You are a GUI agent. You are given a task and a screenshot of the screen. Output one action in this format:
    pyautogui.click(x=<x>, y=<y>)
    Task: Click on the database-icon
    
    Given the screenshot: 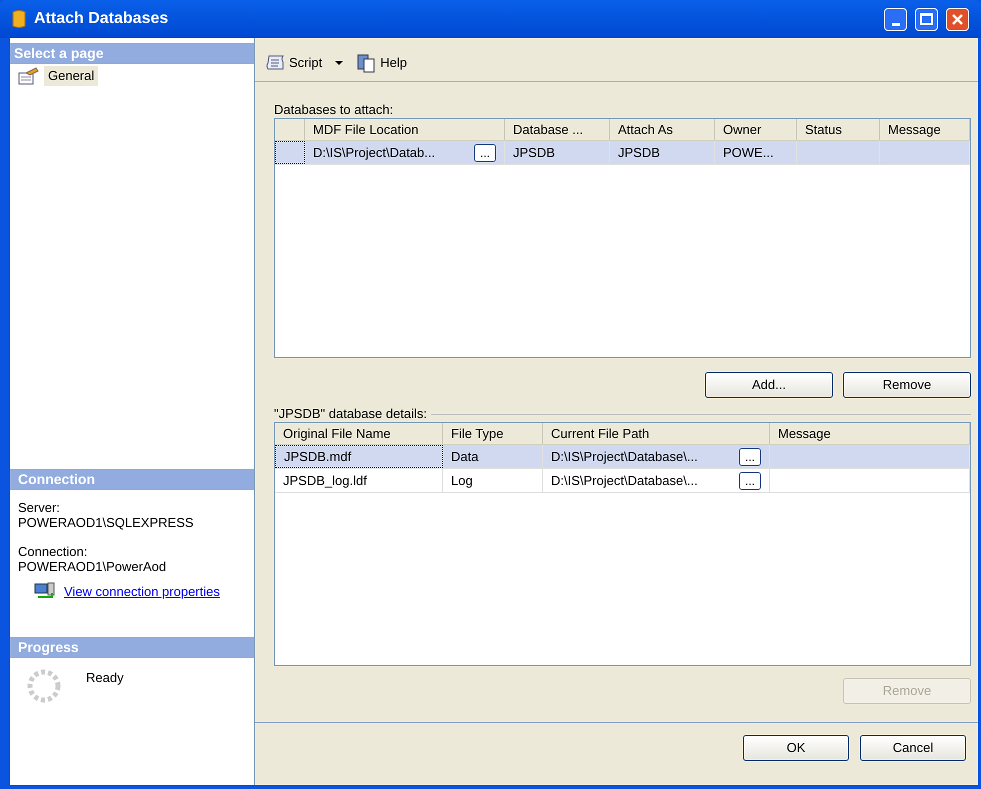 What is the action you would take?
    pyautogui.click(x=19, y=19)
    